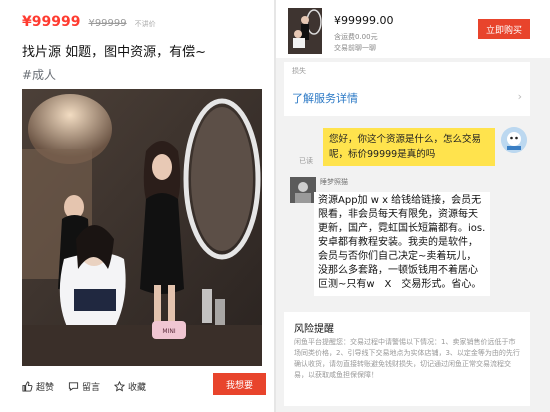 This screenshot has width=550, height=412. What do you see at coordinates (39, 74) in the screenshot?
I see `listing-tag: #成人` at bounding box center [39, 74].